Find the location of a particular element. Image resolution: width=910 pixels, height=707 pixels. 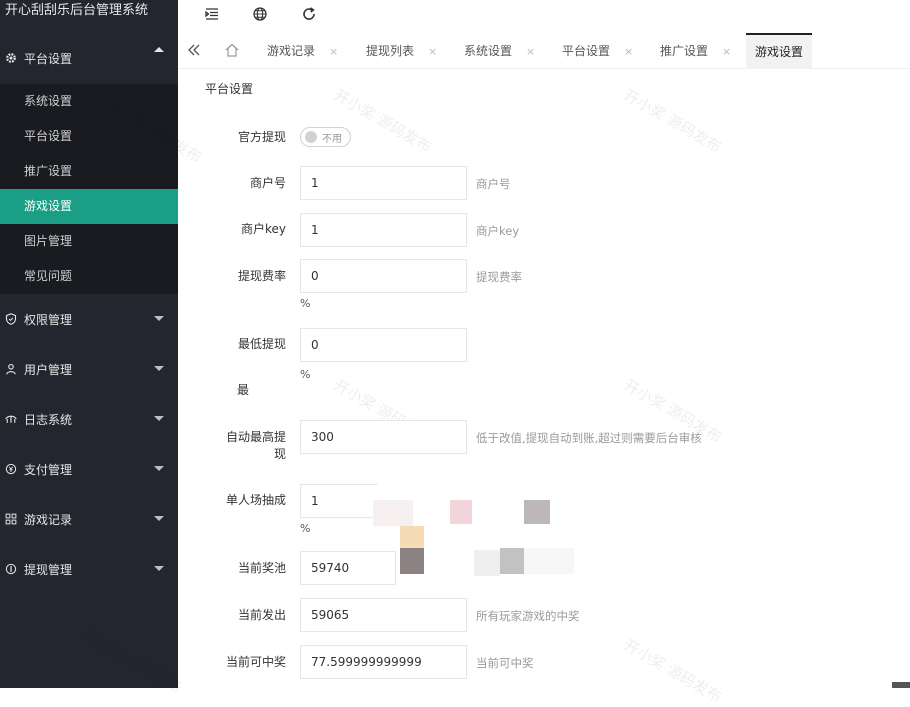

sidebar-submenu: 系统设置 平台设置 推广设置 游戏设置 图片管理 常见问题 is located at coordinates (89, 189).